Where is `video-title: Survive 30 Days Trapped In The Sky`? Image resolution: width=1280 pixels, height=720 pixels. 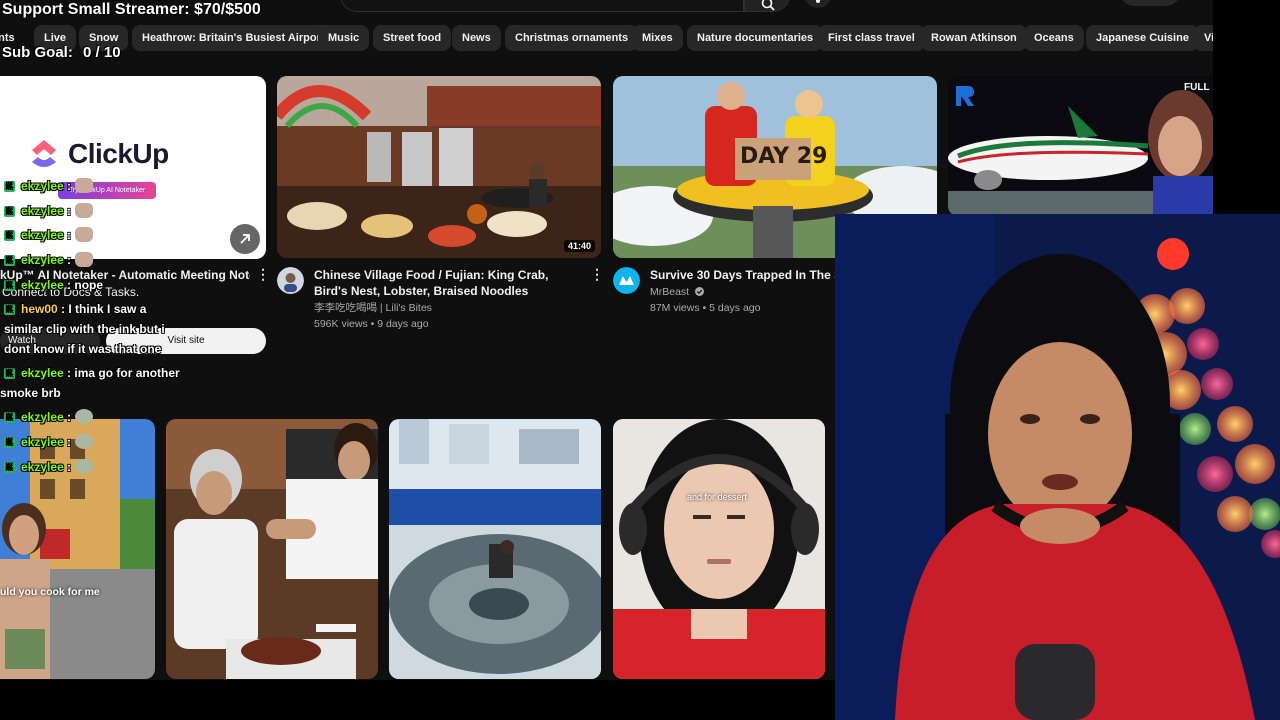
video-title: Survive 30 Days Trapped In The Sky is located at coordinates (743, 275).